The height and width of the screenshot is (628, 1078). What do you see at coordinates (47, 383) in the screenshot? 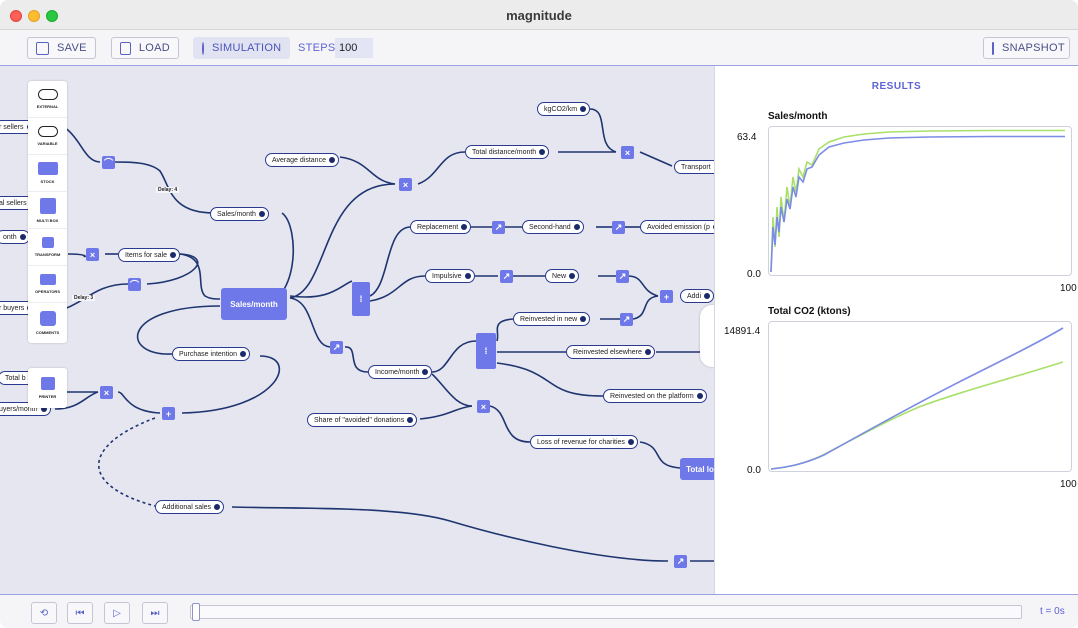
I see `printer-icon` at bounding box center [47, 383].